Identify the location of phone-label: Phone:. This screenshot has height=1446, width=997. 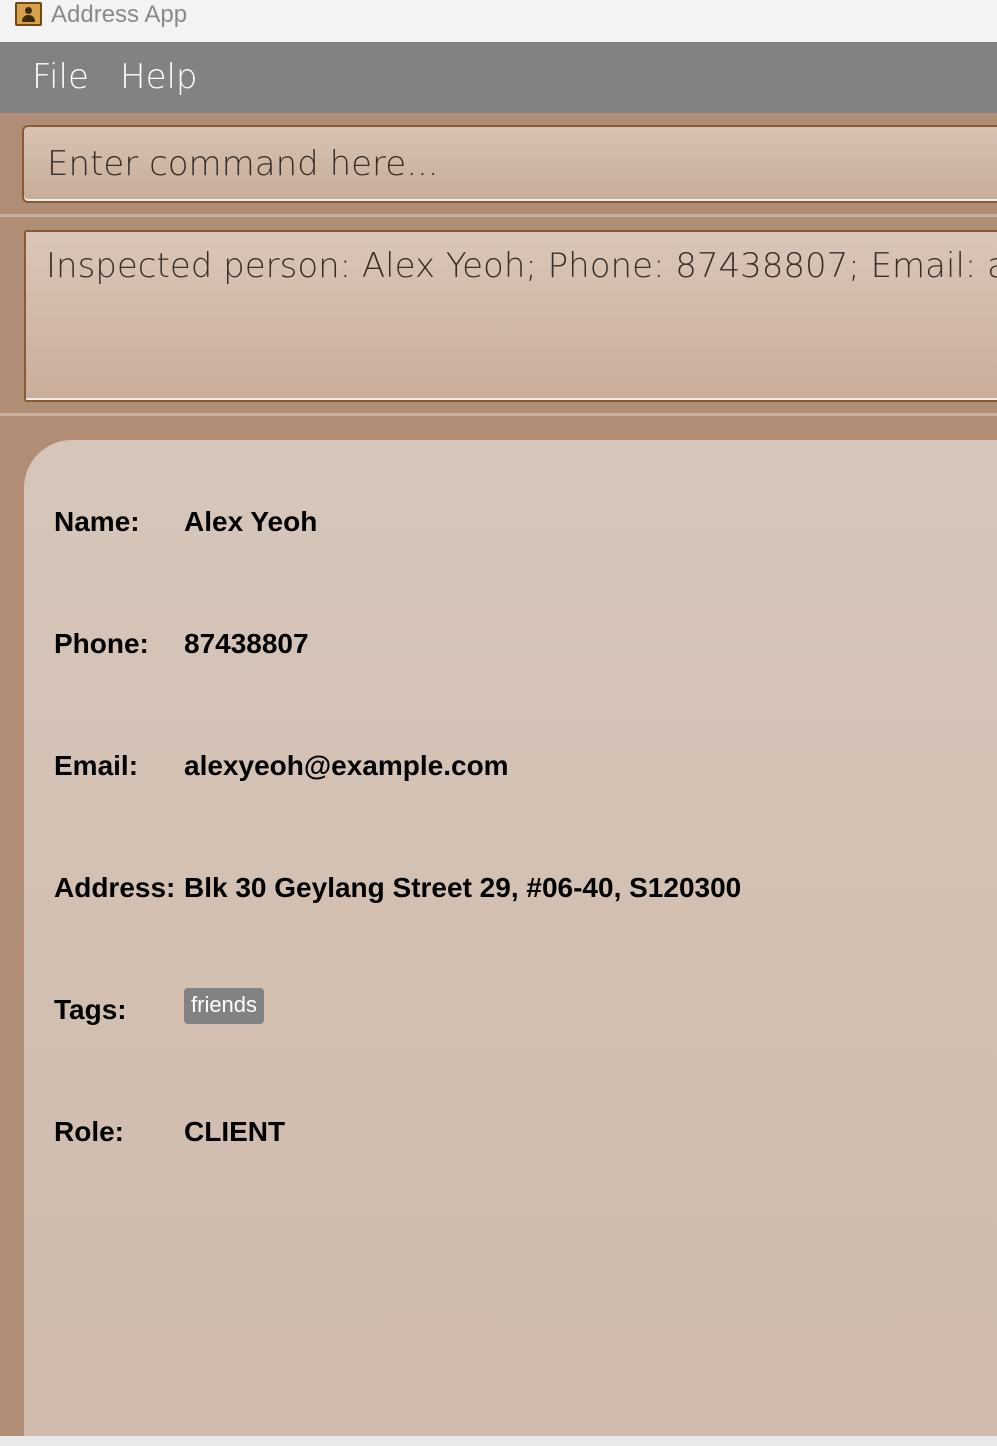
(101, 643).